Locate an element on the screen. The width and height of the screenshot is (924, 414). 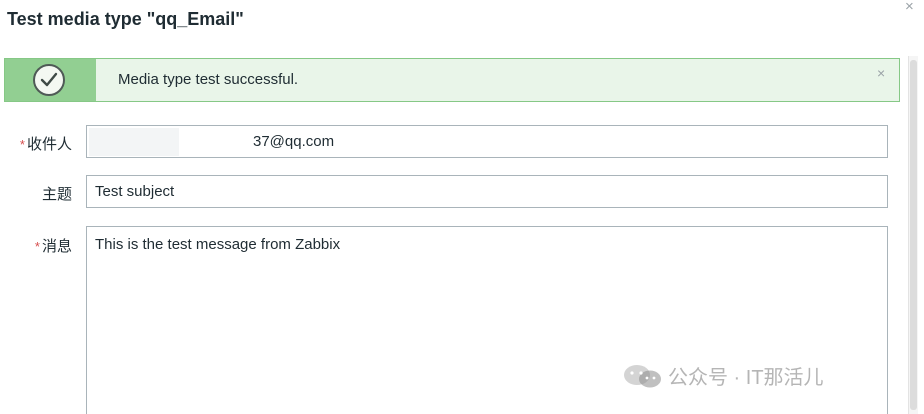
message-icon-area is located at coordinates (50, 80).